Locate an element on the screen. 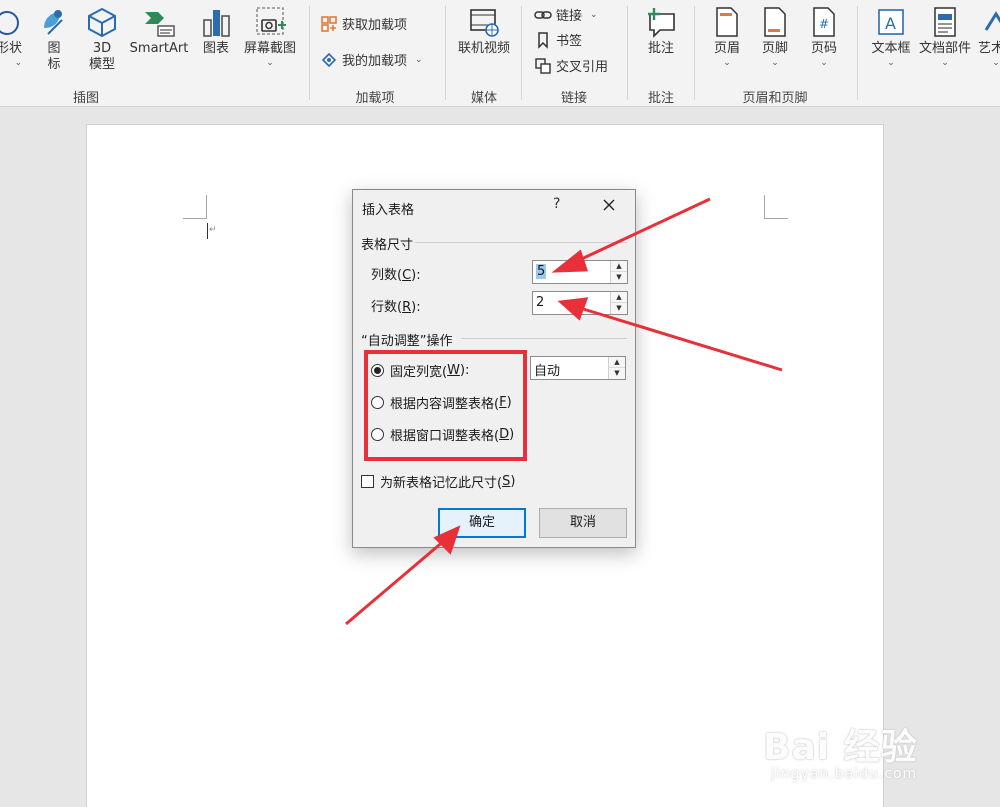 The height and width of the screenshot is (807, 1000). arrow-to-rows is located at coordinates (670, 334).